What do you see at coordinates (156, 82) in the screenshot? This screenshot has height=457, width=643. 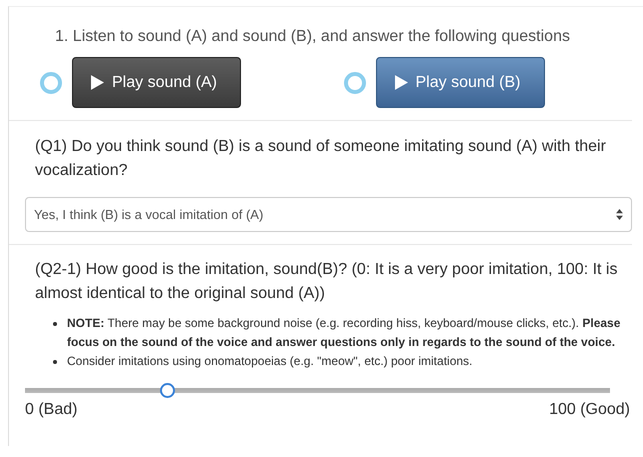 I see `play-button: Play sound (A)` at bounding box center [156, 82].